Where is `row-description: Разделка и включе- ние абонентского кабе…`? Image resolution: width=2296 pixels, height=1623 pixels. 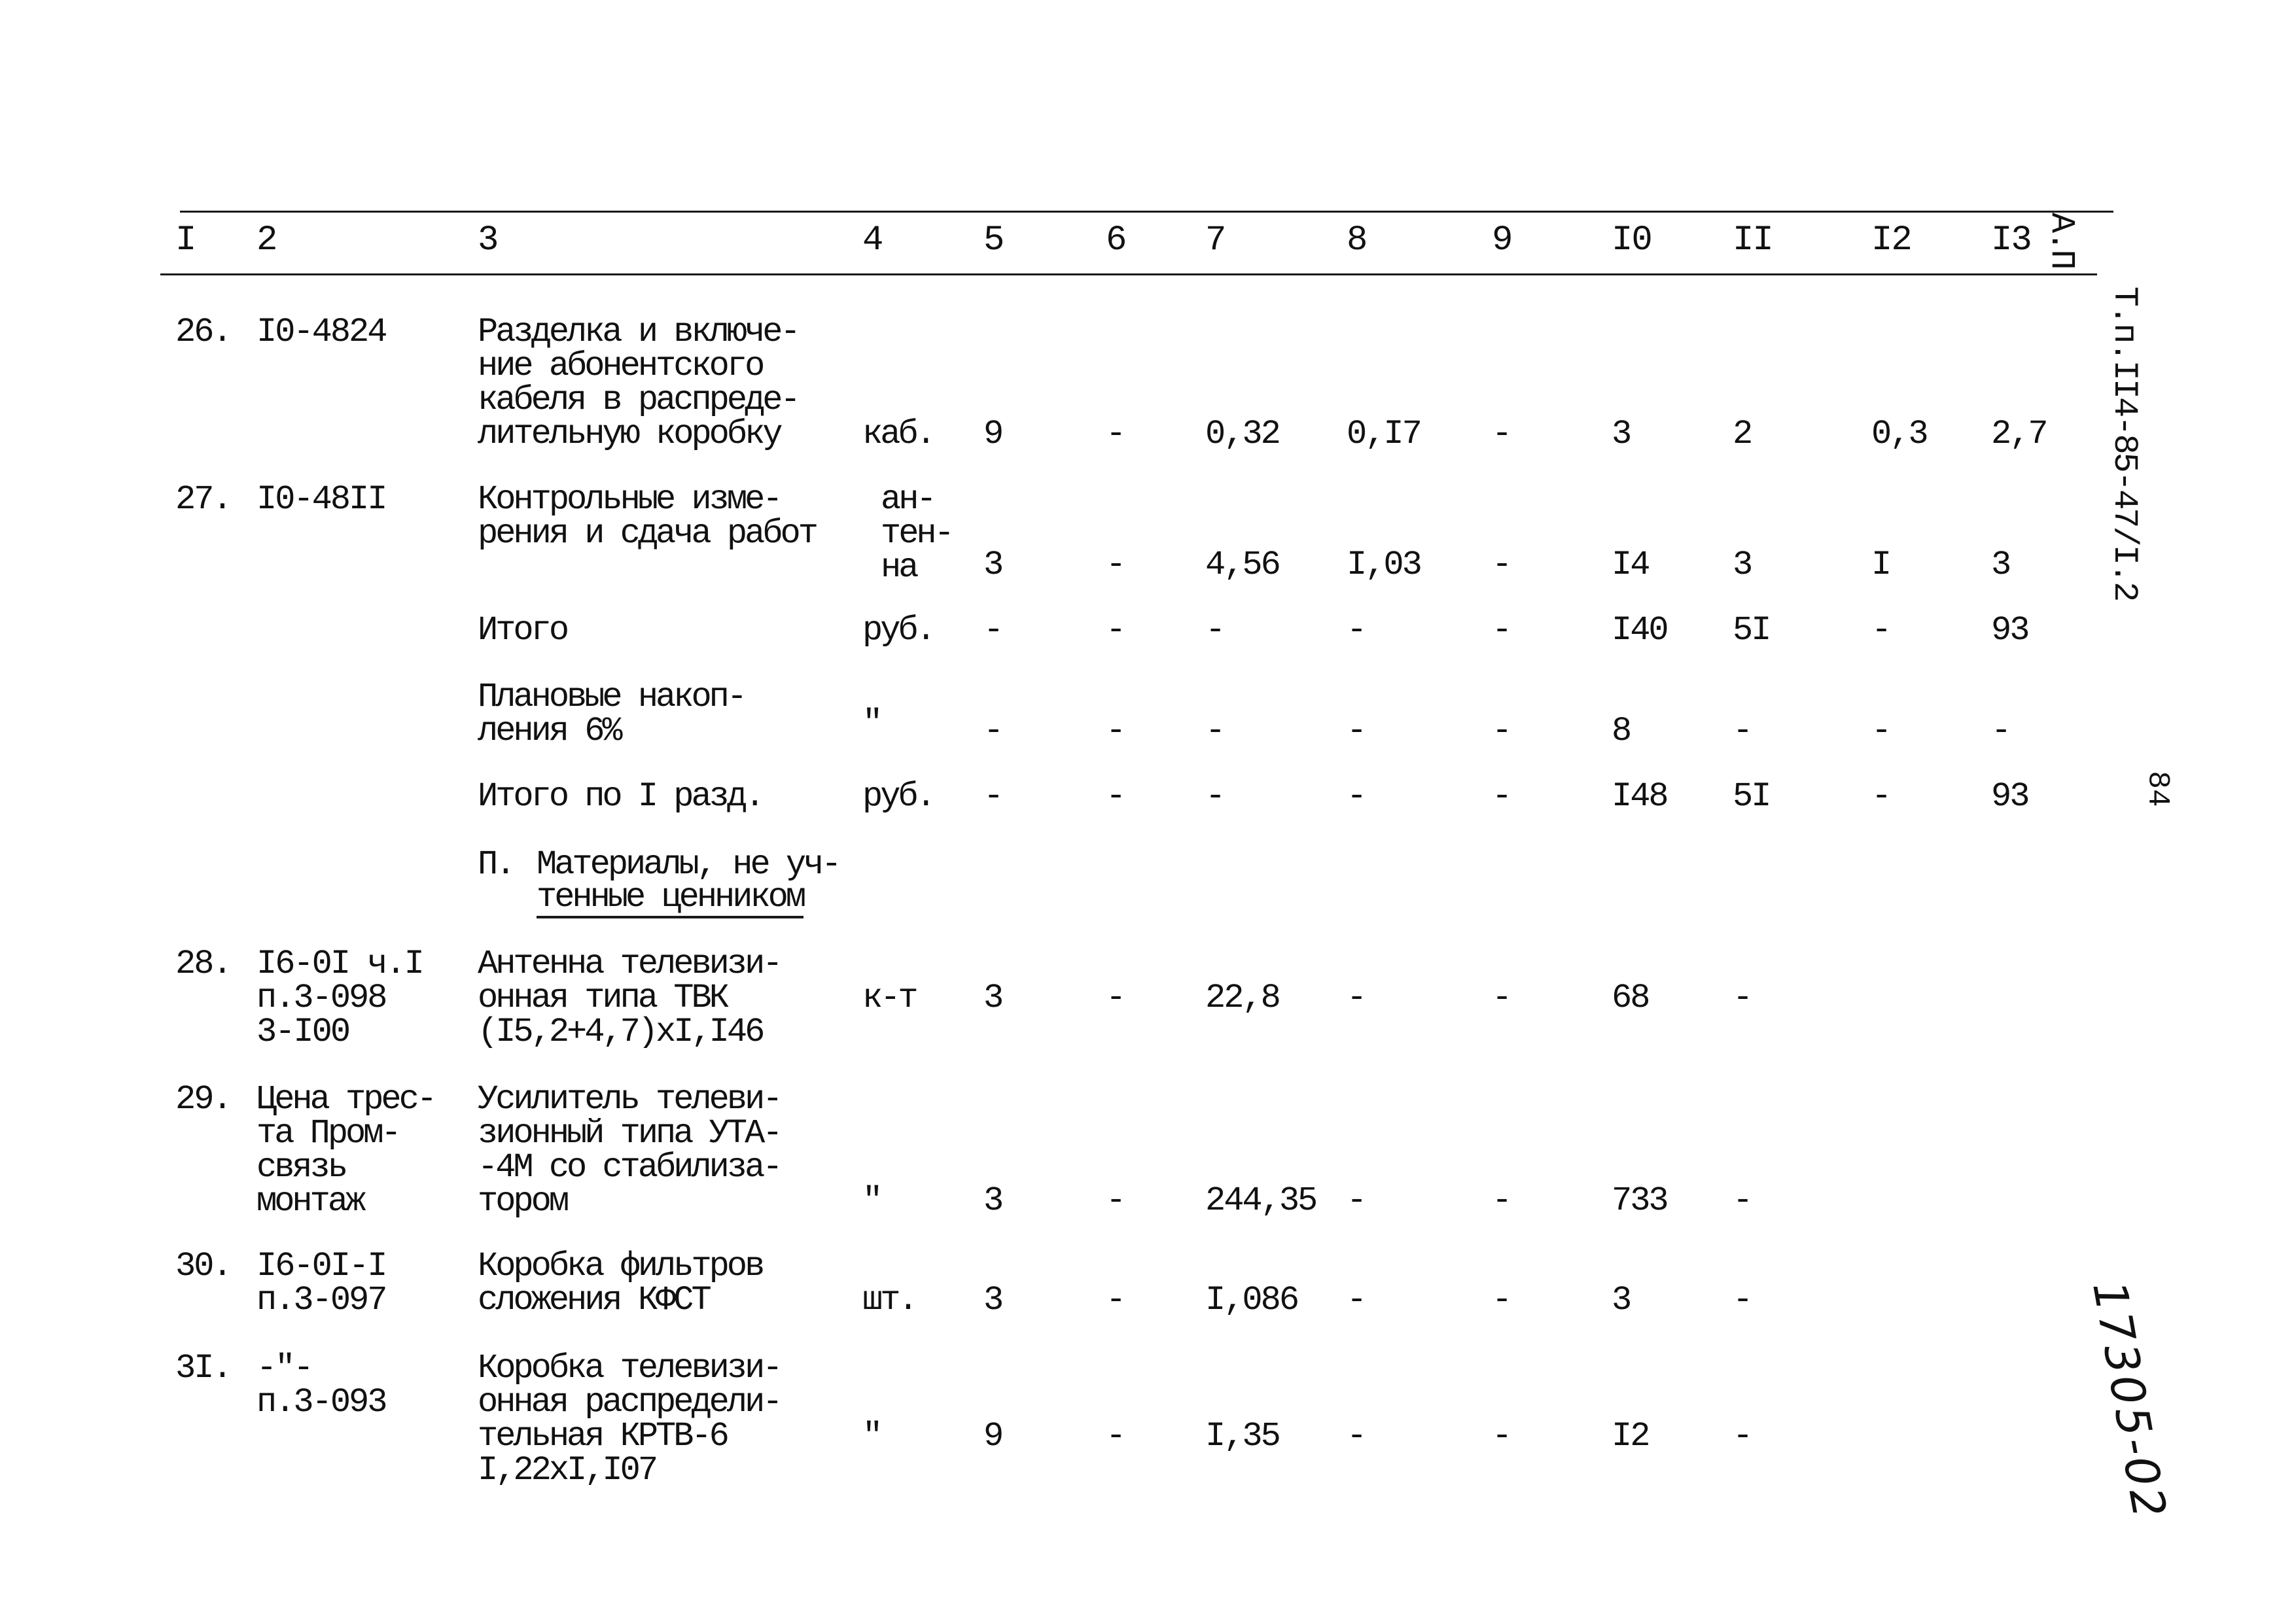
row-description: Разделка и включе- ние абонентского кабе… is located at coordinates (639, 383).